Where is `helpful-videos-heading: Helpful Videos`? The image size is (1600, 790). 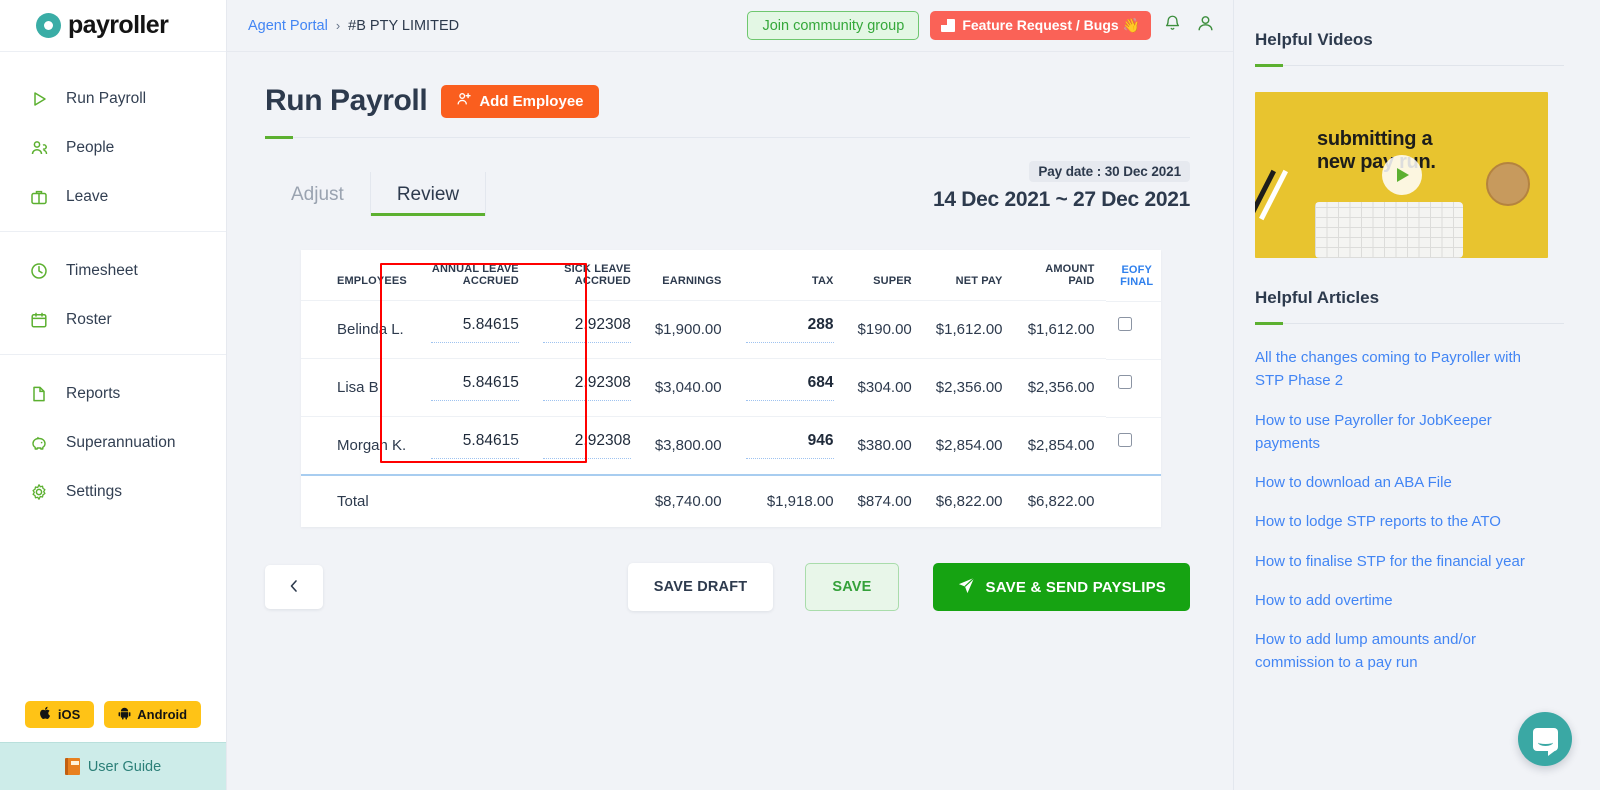
helpful-videos-heading: Helpful Videos is located at coordinates (1314, 39).